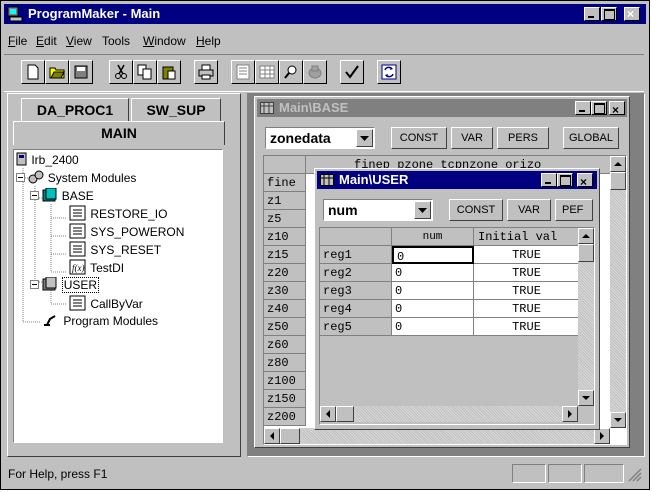  I want to click on tree-item-program-modules: Program Modules, so click(100, 321).